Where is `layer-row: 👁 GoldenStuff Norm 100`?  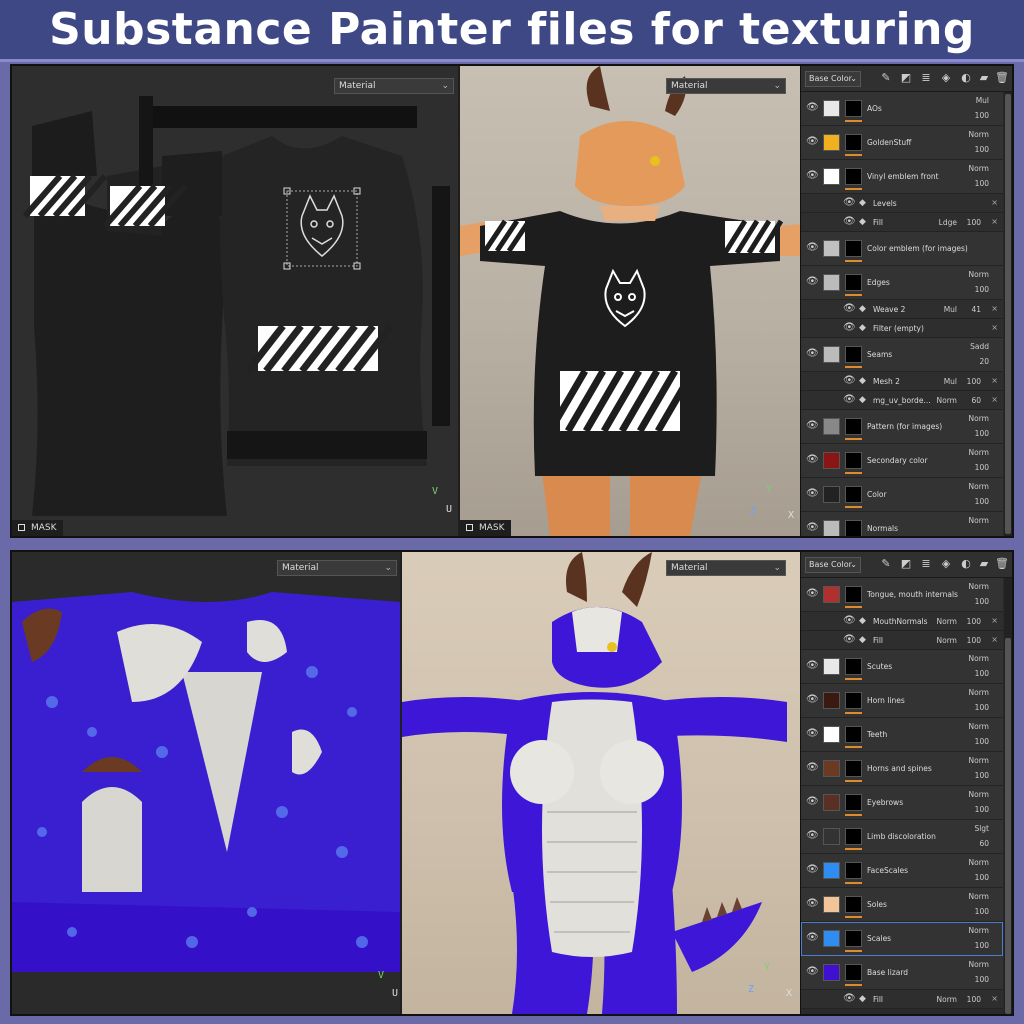 layer-row: 👁 GoldenStuff Norm 100 is located at coordinates (902, 143).